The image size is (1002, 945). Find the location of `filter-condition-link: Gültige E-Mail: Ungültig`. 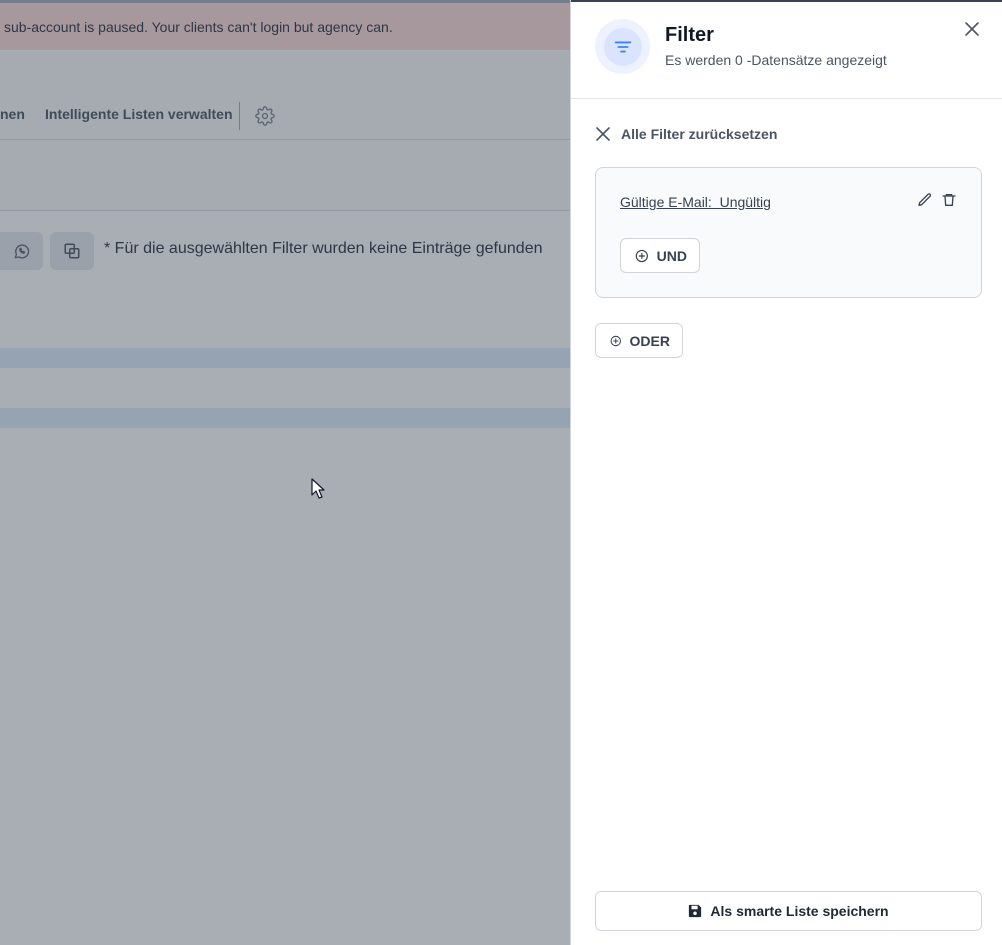

filter-condition-link: Gültige E-Mail: Ungültig is located at coordinates (695, 202).